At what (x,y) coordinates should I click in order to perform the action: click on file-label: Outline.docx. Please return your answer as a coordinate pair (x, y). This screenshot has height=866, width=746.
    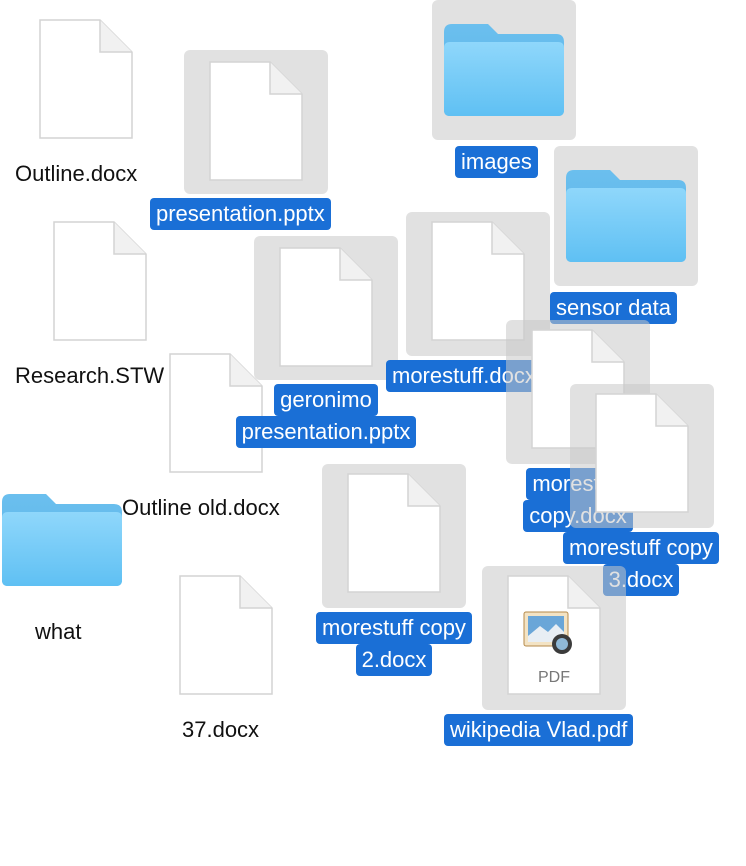
    Looking at the image, I should click on (76, 173).